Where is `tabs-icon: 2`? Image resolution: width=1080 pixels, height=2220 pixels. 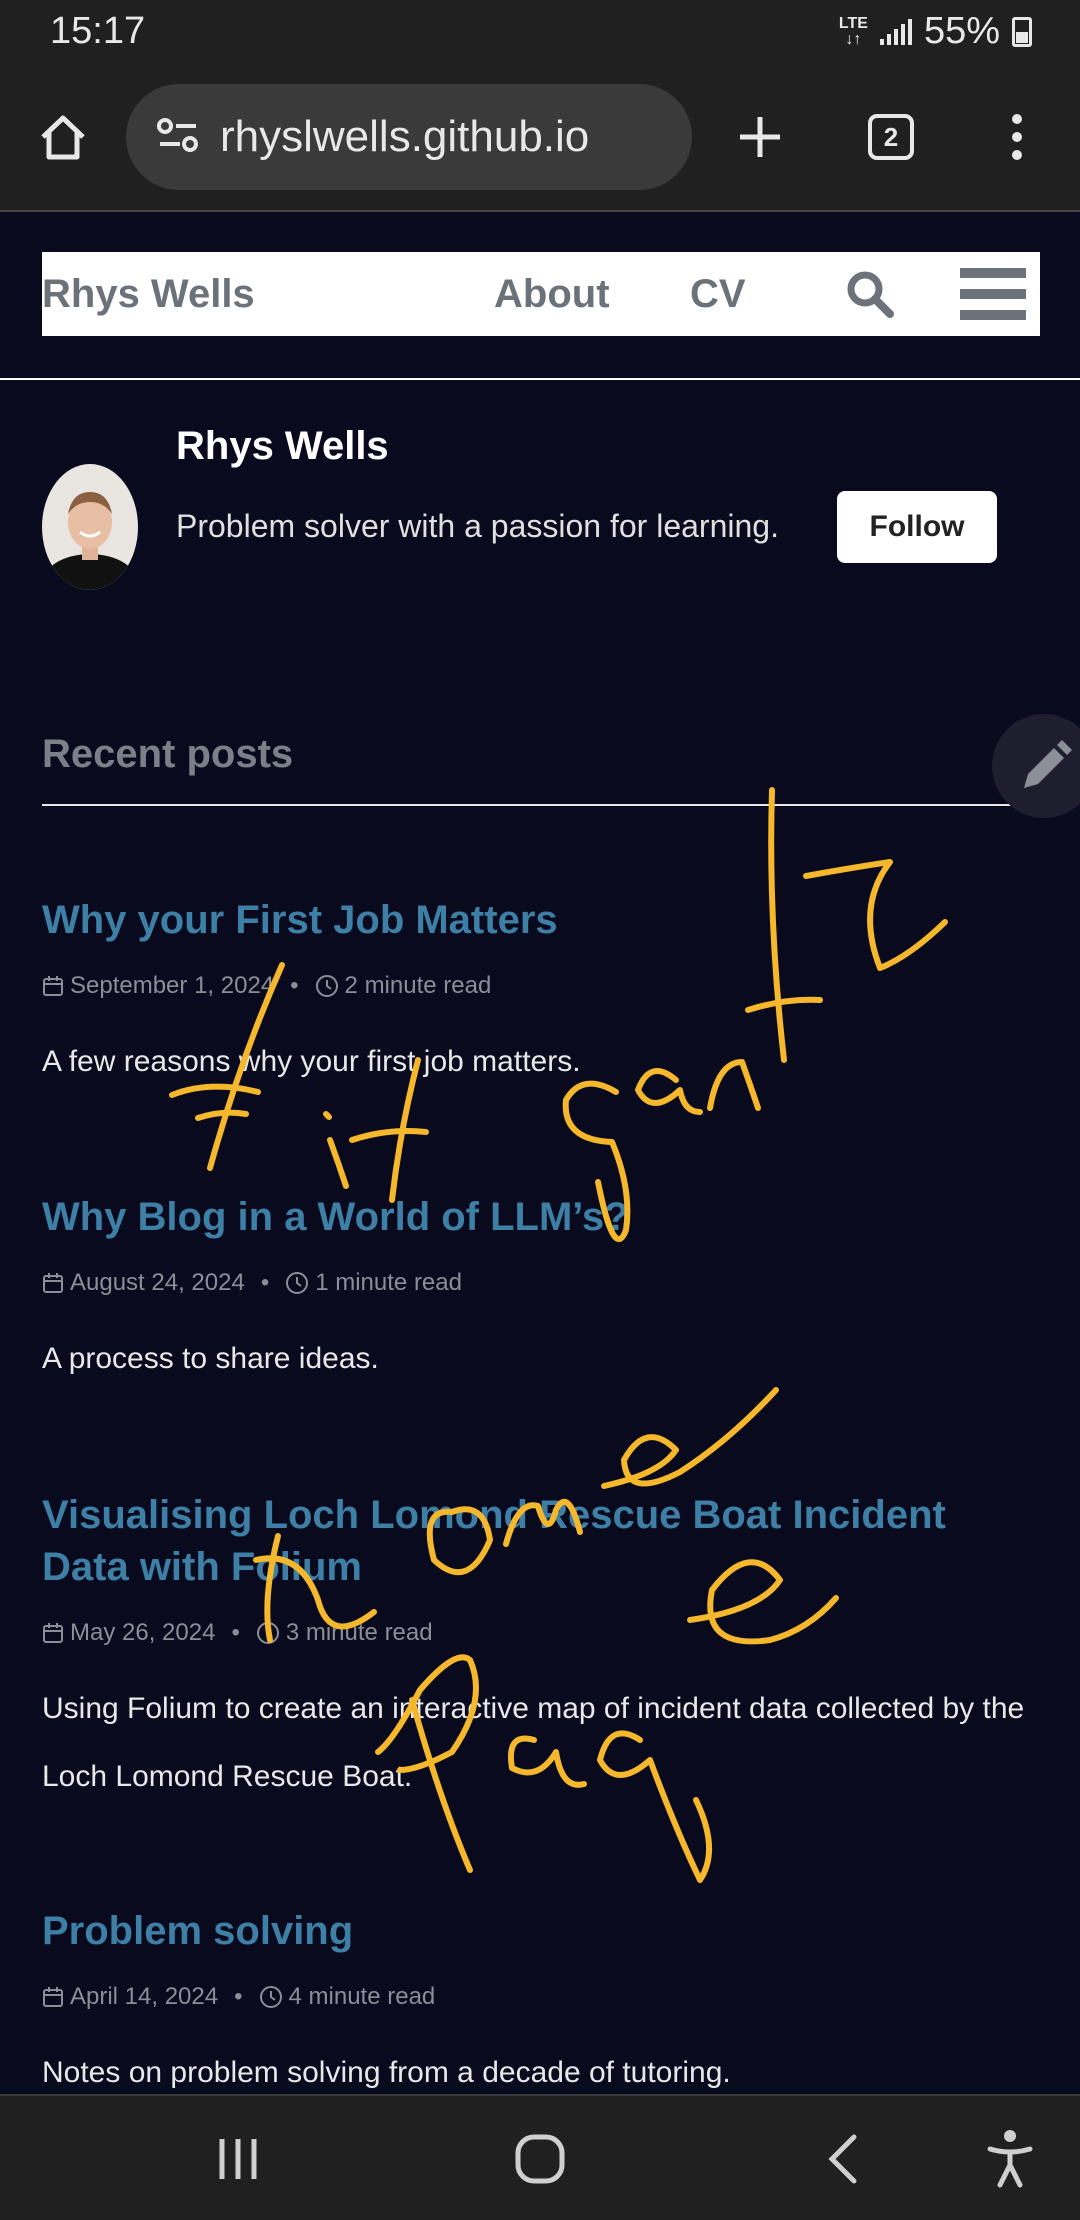 tabs-icon: 2 is located at coordinates (891, 137).